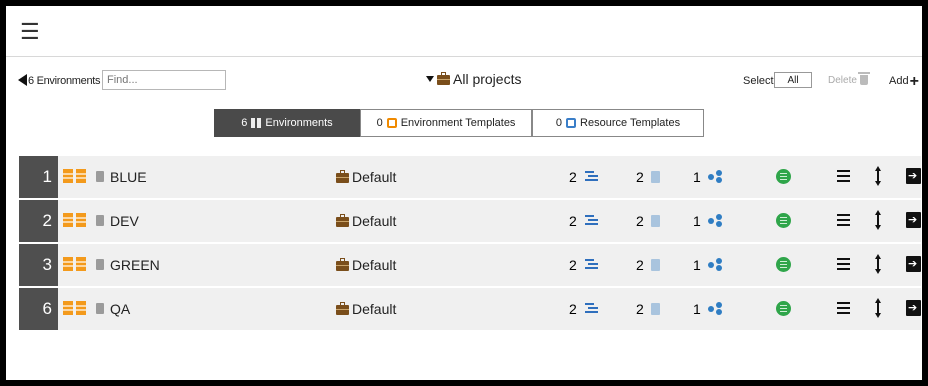  I want to click on delete-button: Delete, so click(849, 79).